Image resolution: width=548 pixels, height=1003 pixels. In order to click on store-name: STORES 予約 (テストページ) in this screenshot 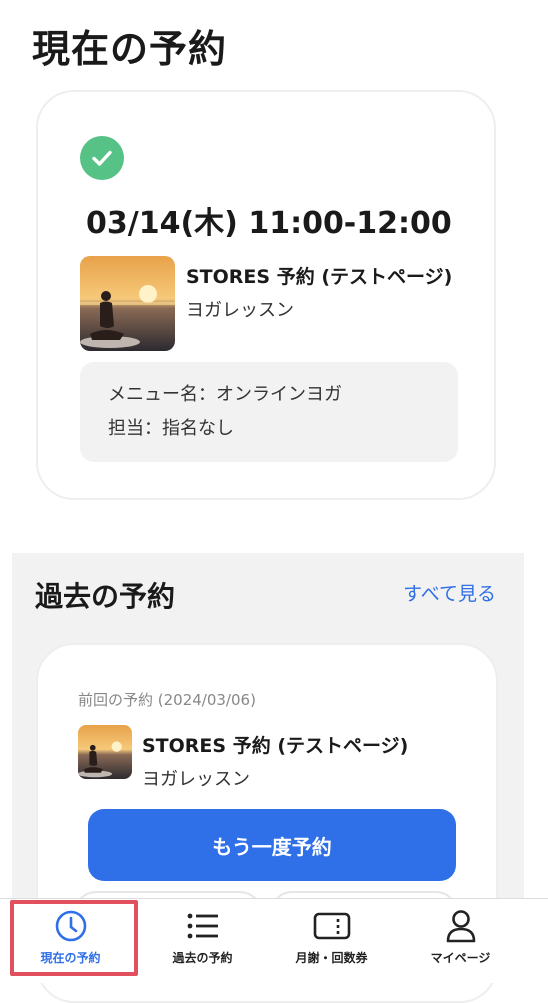, I will do `click(319, 277)`.